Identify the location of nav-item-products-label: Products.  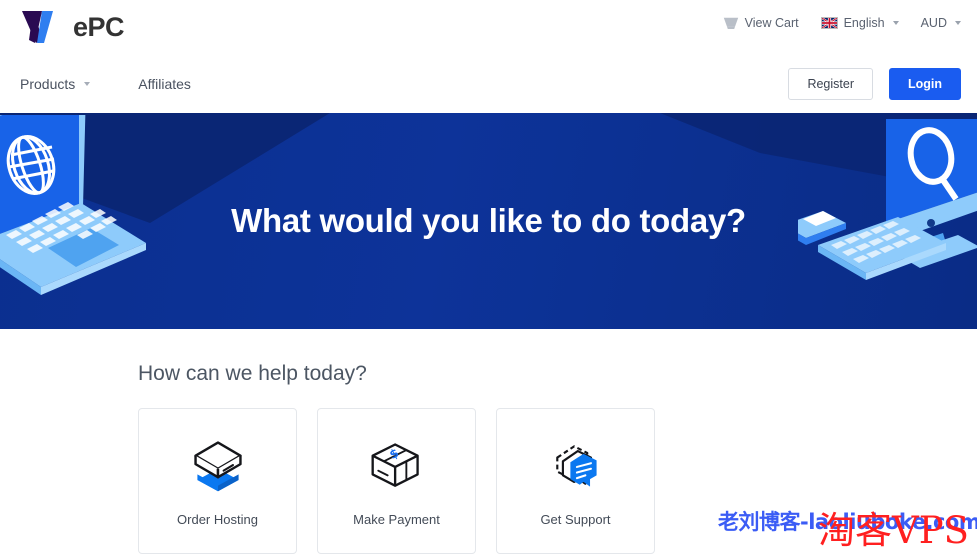
(48, 84).